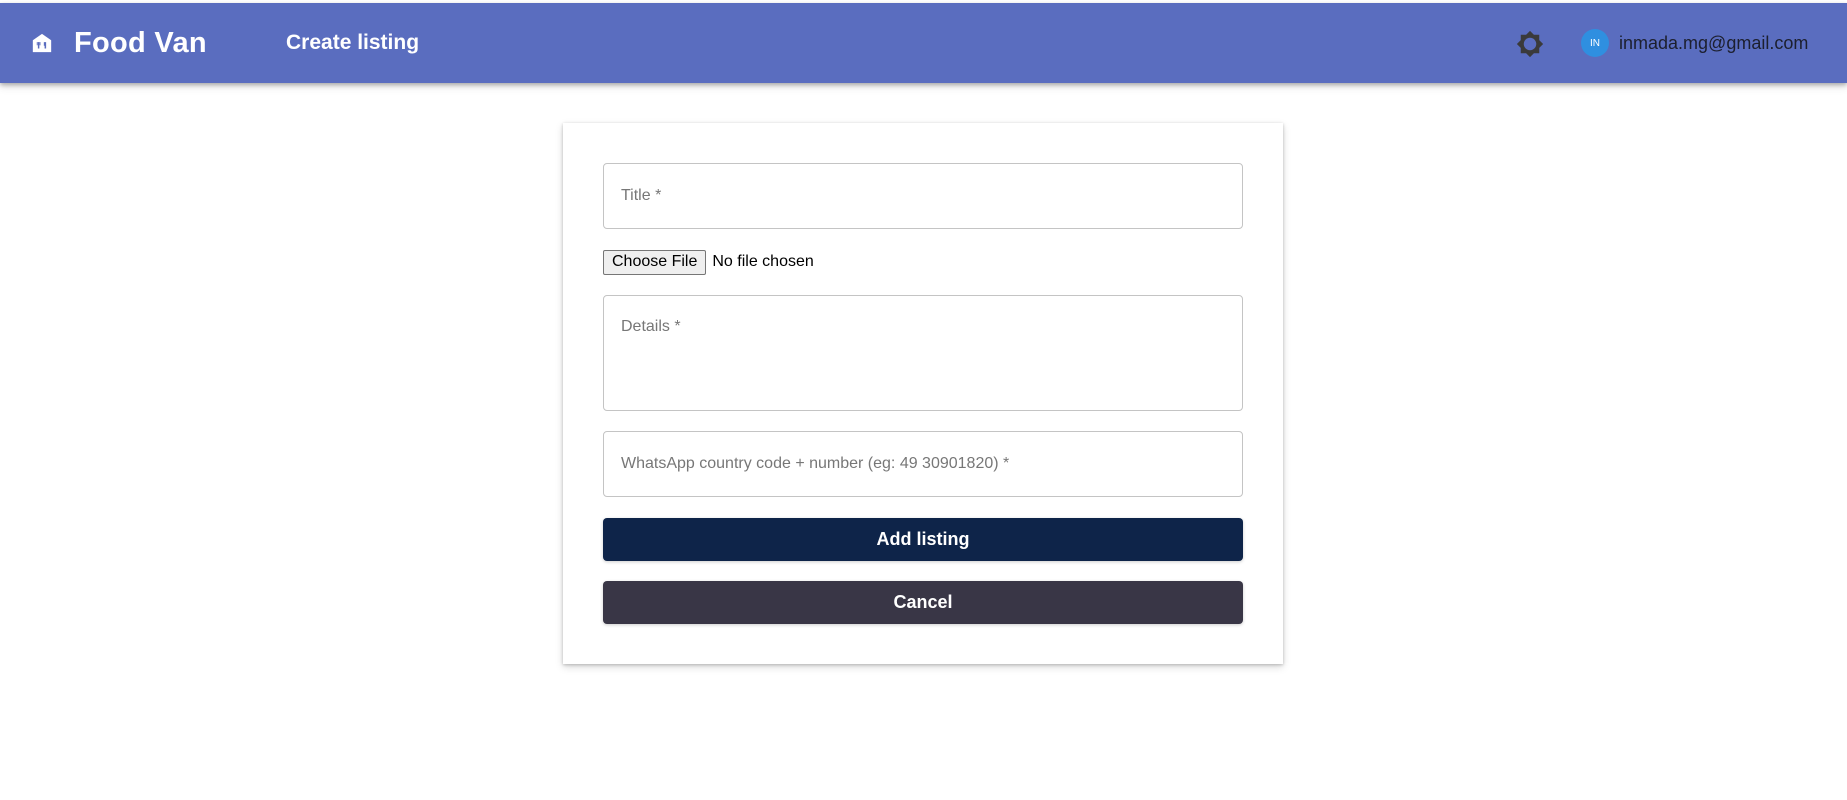 The image size is (1847, 800). Describe the element at coordinates (763, 261) in the screenshot. I see `file-status: No file chosen` at that location.